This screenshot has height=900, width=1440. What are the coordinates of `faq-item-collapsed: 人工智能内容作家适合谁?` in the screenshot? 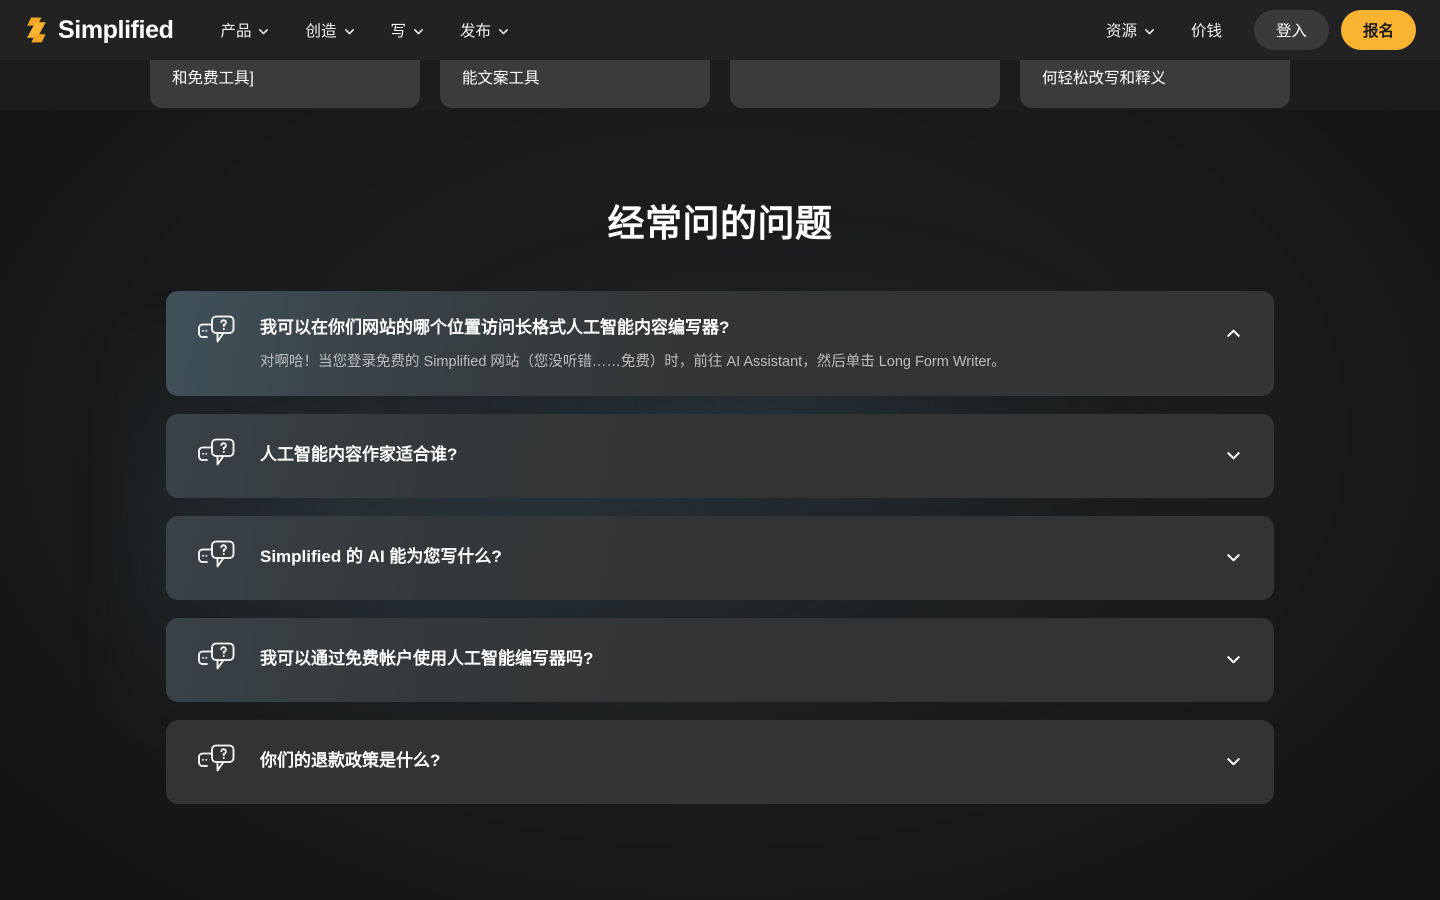 It's located at (720, 455).